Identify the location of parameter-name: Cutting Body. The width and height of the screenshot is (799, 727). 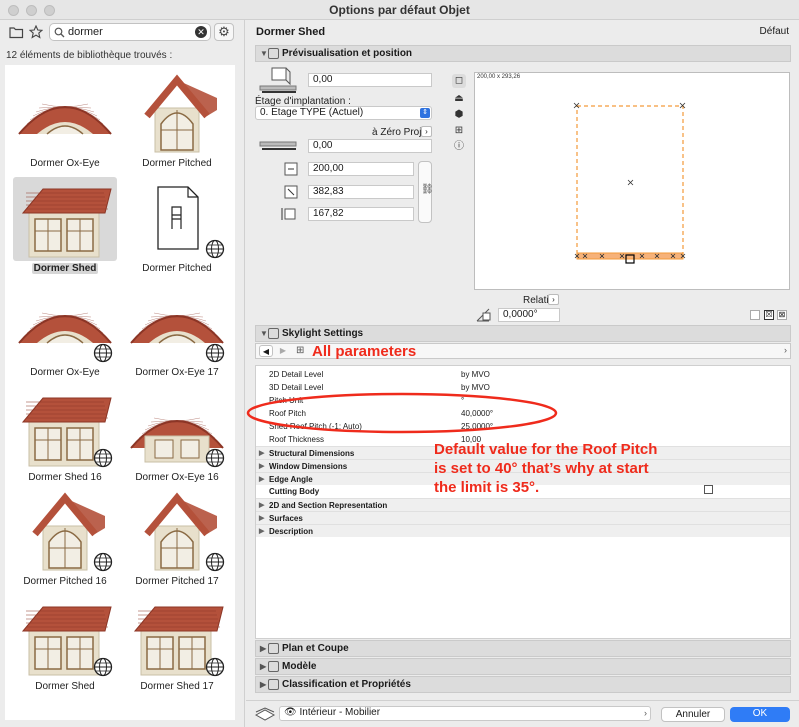
(294, 491).